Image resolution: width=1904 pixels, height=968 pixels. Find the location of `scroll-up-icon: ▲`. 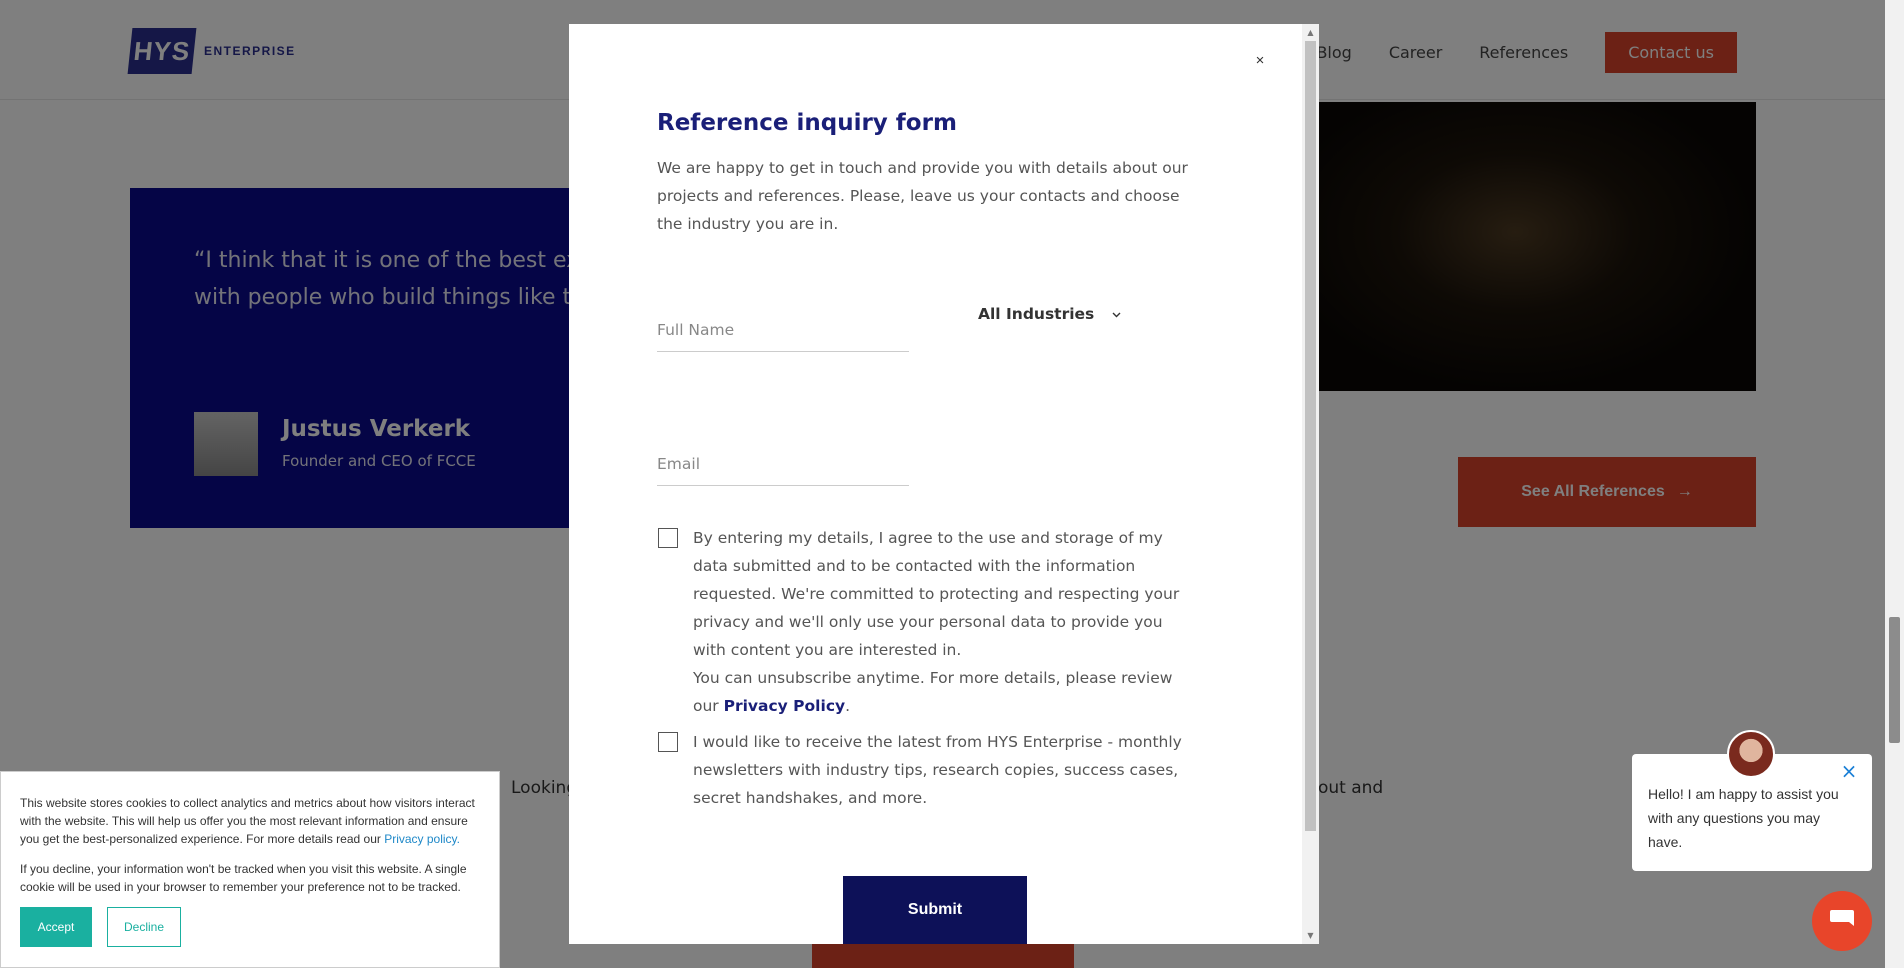

scroll-up-icon: ▲ is located at coordinates (1310, 32).